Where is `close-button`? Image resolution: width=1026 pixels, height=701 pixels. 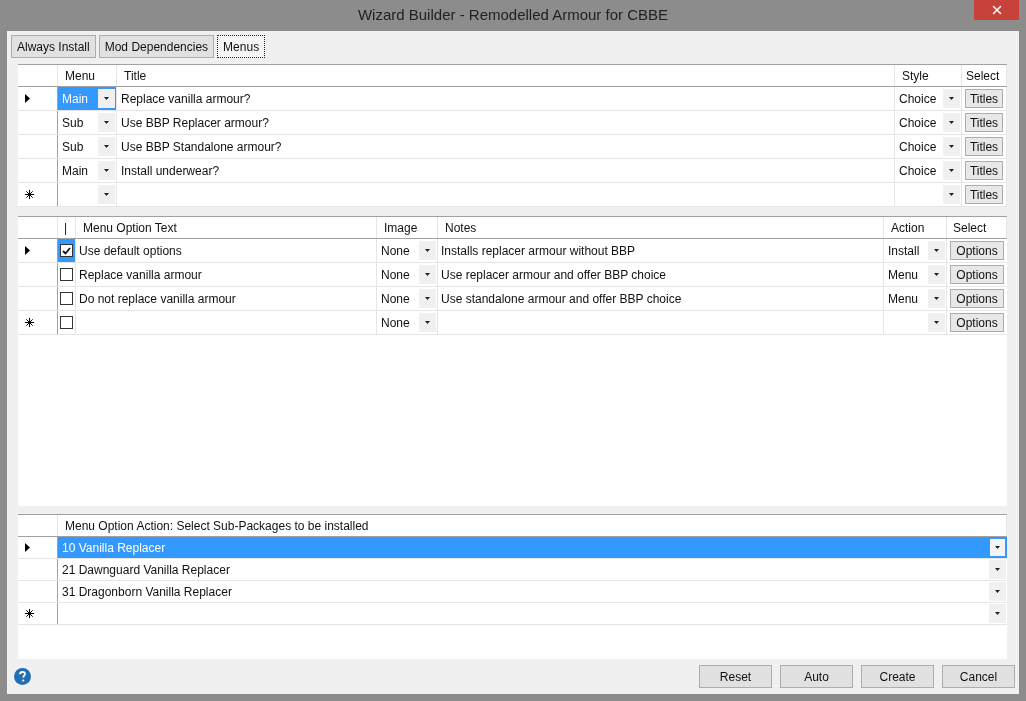
close-button is located at coordinates (996, 10).